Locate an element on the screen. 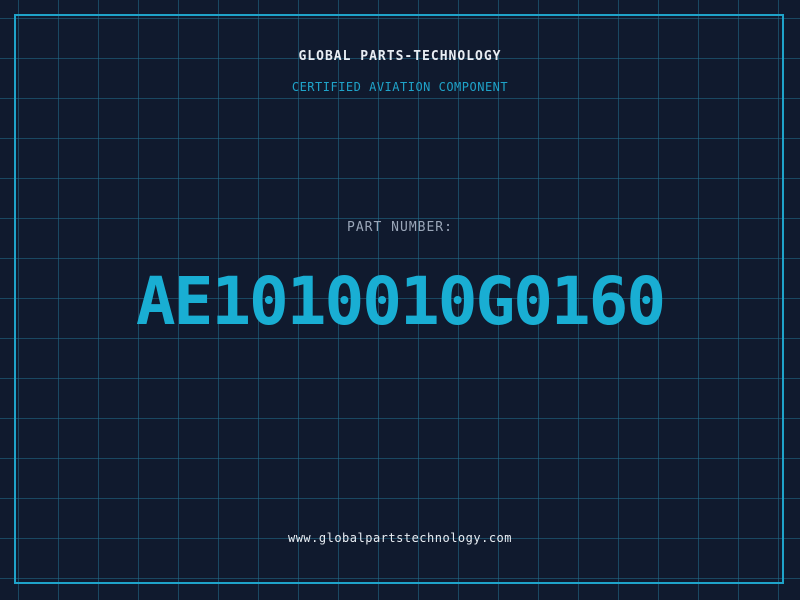  part-number-label: PART NUMBER: is located at coordinates (400, 227).